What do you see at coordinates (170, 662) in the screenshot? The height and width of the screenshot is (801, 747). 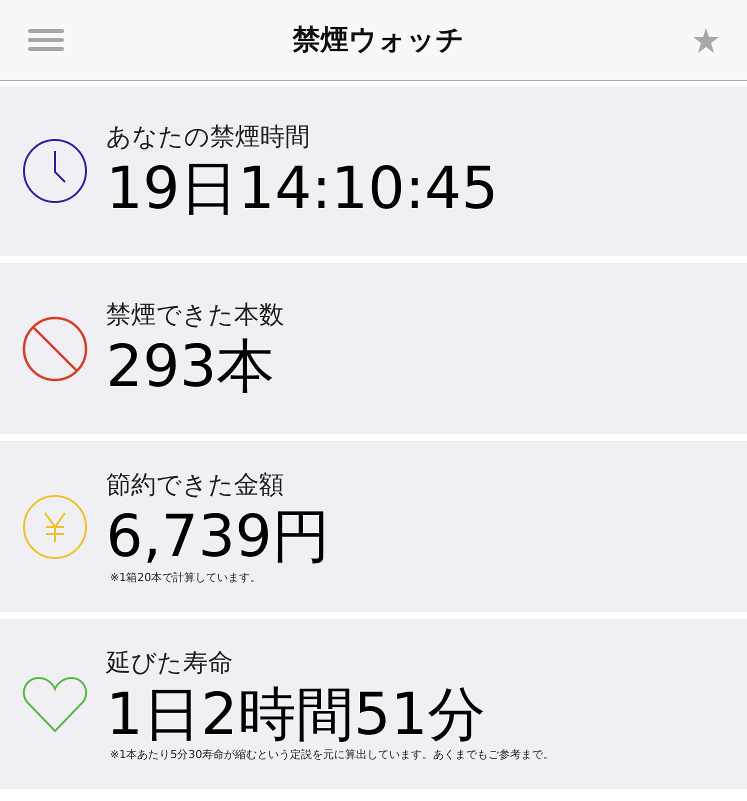 I see `stat-label: 延びた寿命` at bounding box center [170, 662].